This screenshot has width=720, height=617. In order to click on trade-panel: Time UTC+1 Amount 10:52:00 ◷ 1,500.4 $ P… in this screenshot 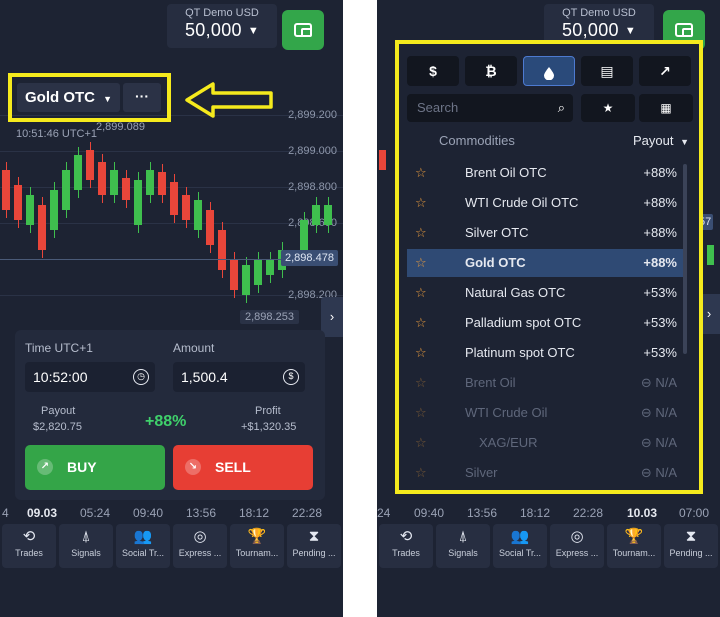, I will do `click(170, 415)`.